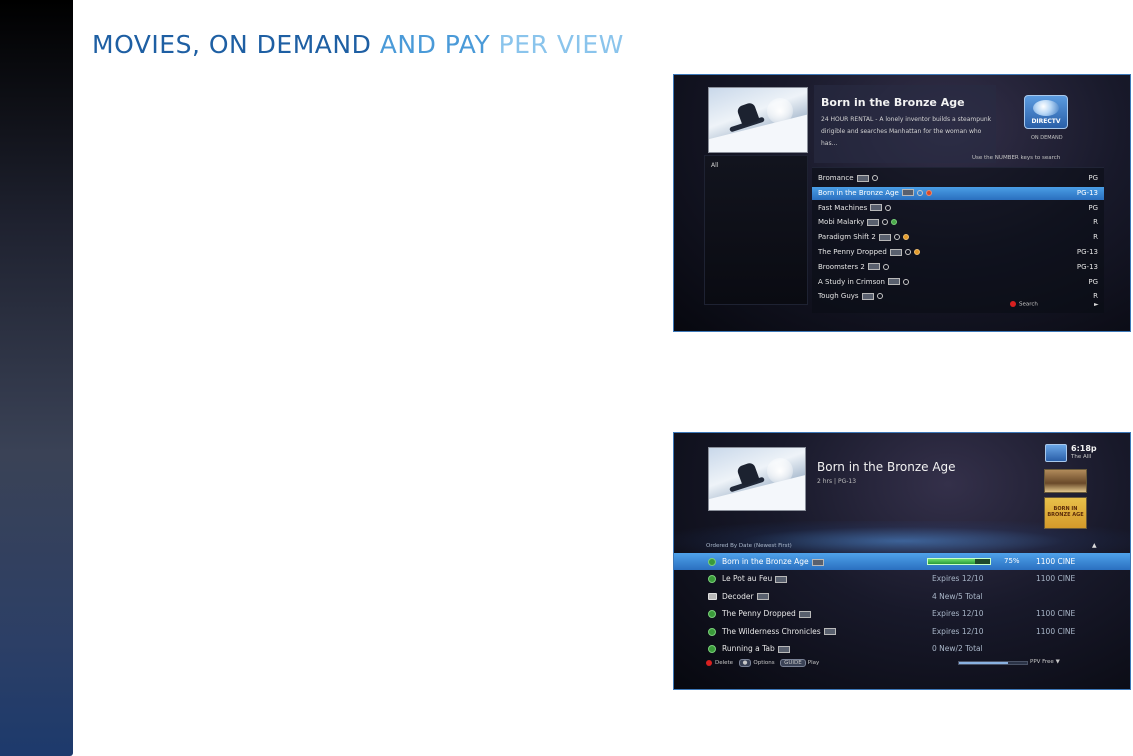 This screenshot has width=1133, height=756. What do you see at coordinates (902, 578) in the screenshot?
I see `playlist-item: Le Pot au Feu Expires 12/10 1100 CINE` at bounding box center [902, 578].